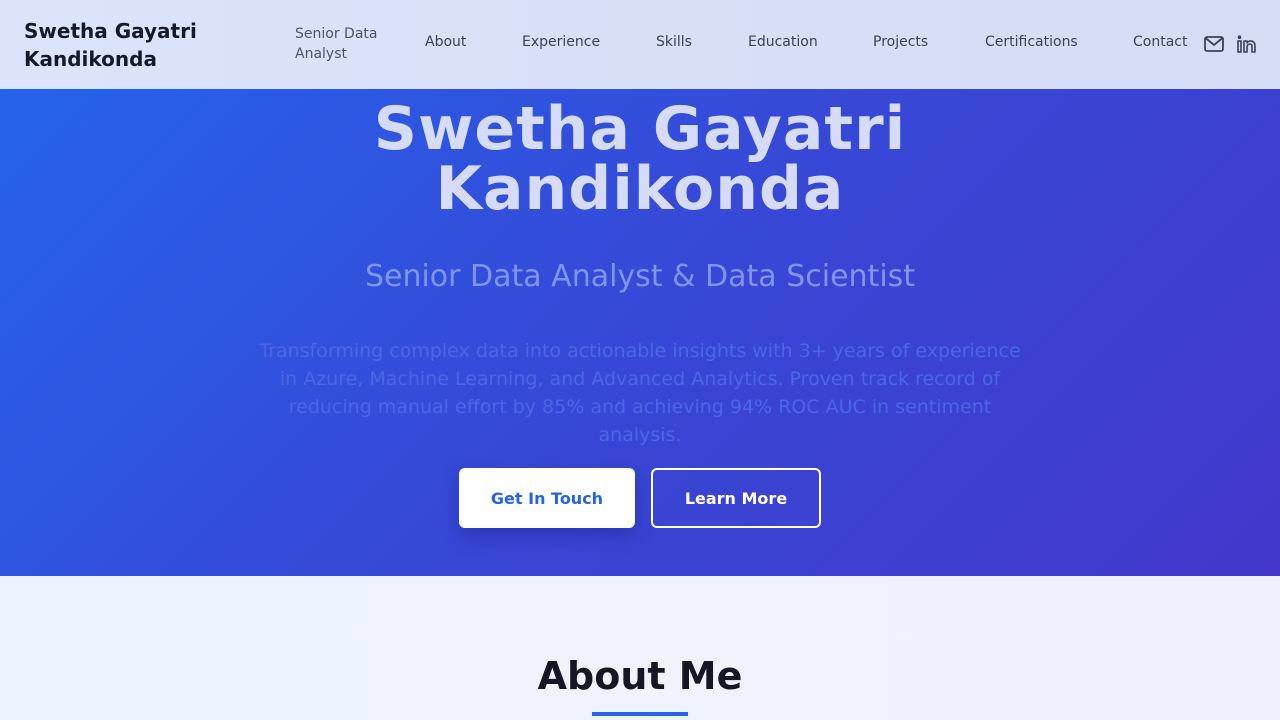 This screenshot has width=1280, height=720. I want to click on header-tagline: Senior Data Analyst, so click(336, 44).